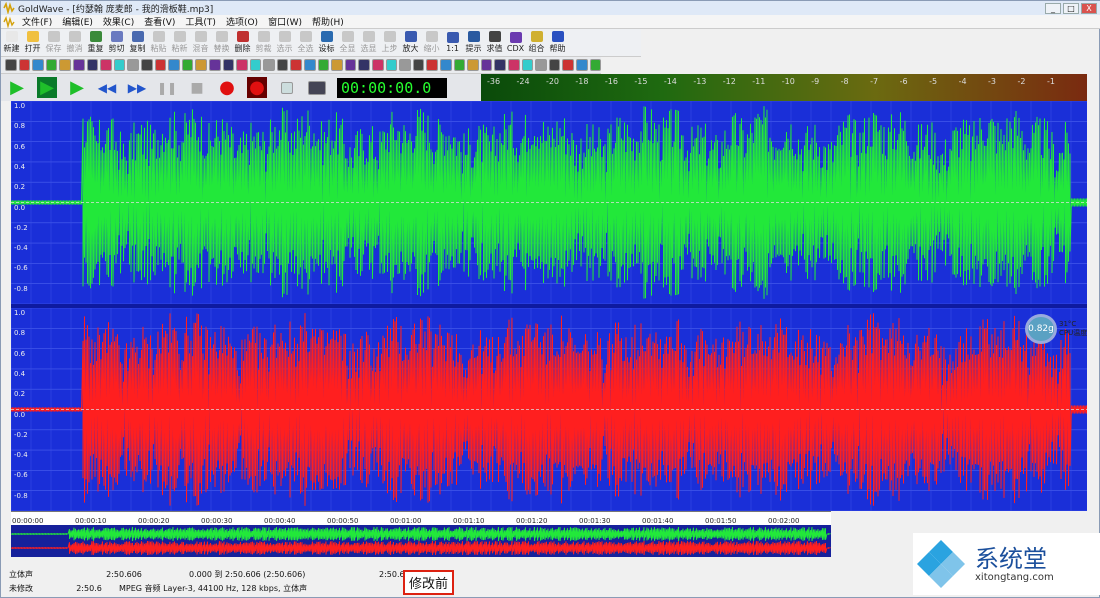  I want to click on toolbar-button-21: 1:1, so click(452, 42).